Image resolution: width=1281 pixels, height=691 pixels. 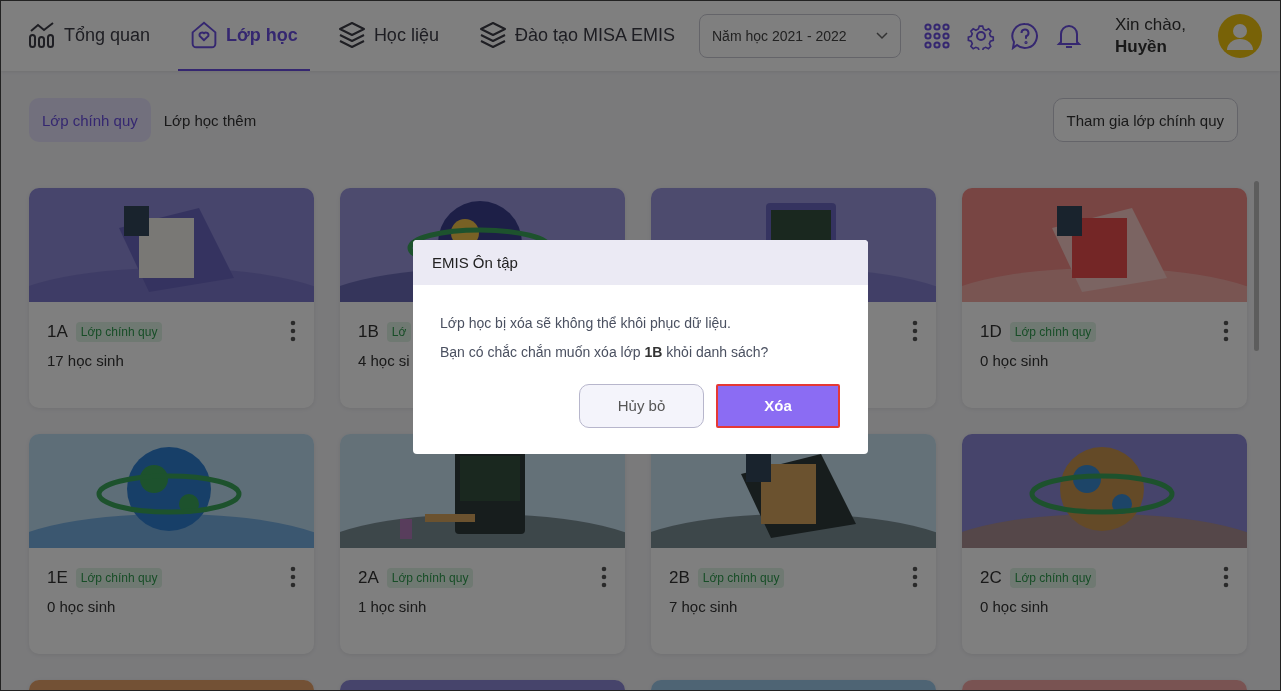 I want to click on greeting-text: Xin chào,, so click(x=1150, y=25).